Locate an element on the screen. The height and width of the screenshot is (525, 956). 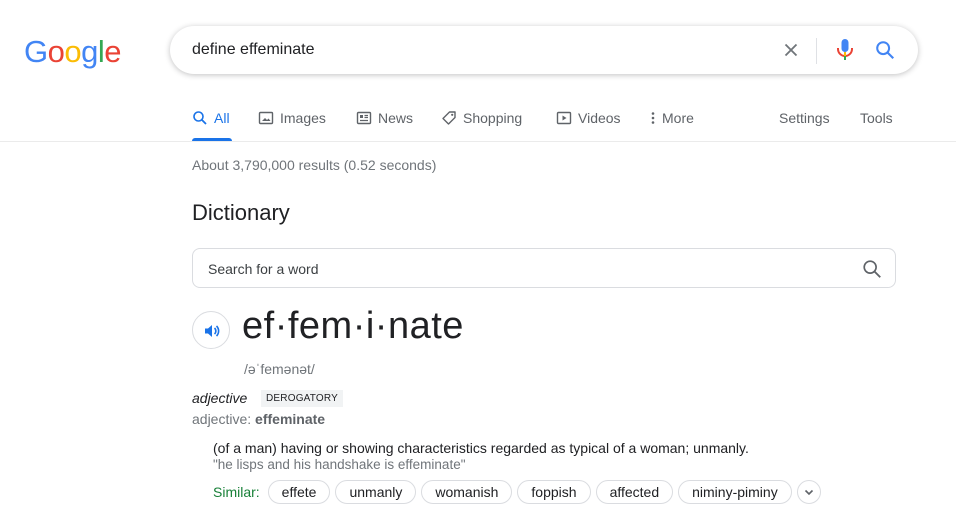
google-logo: Google is located at coordinates (73, 52).